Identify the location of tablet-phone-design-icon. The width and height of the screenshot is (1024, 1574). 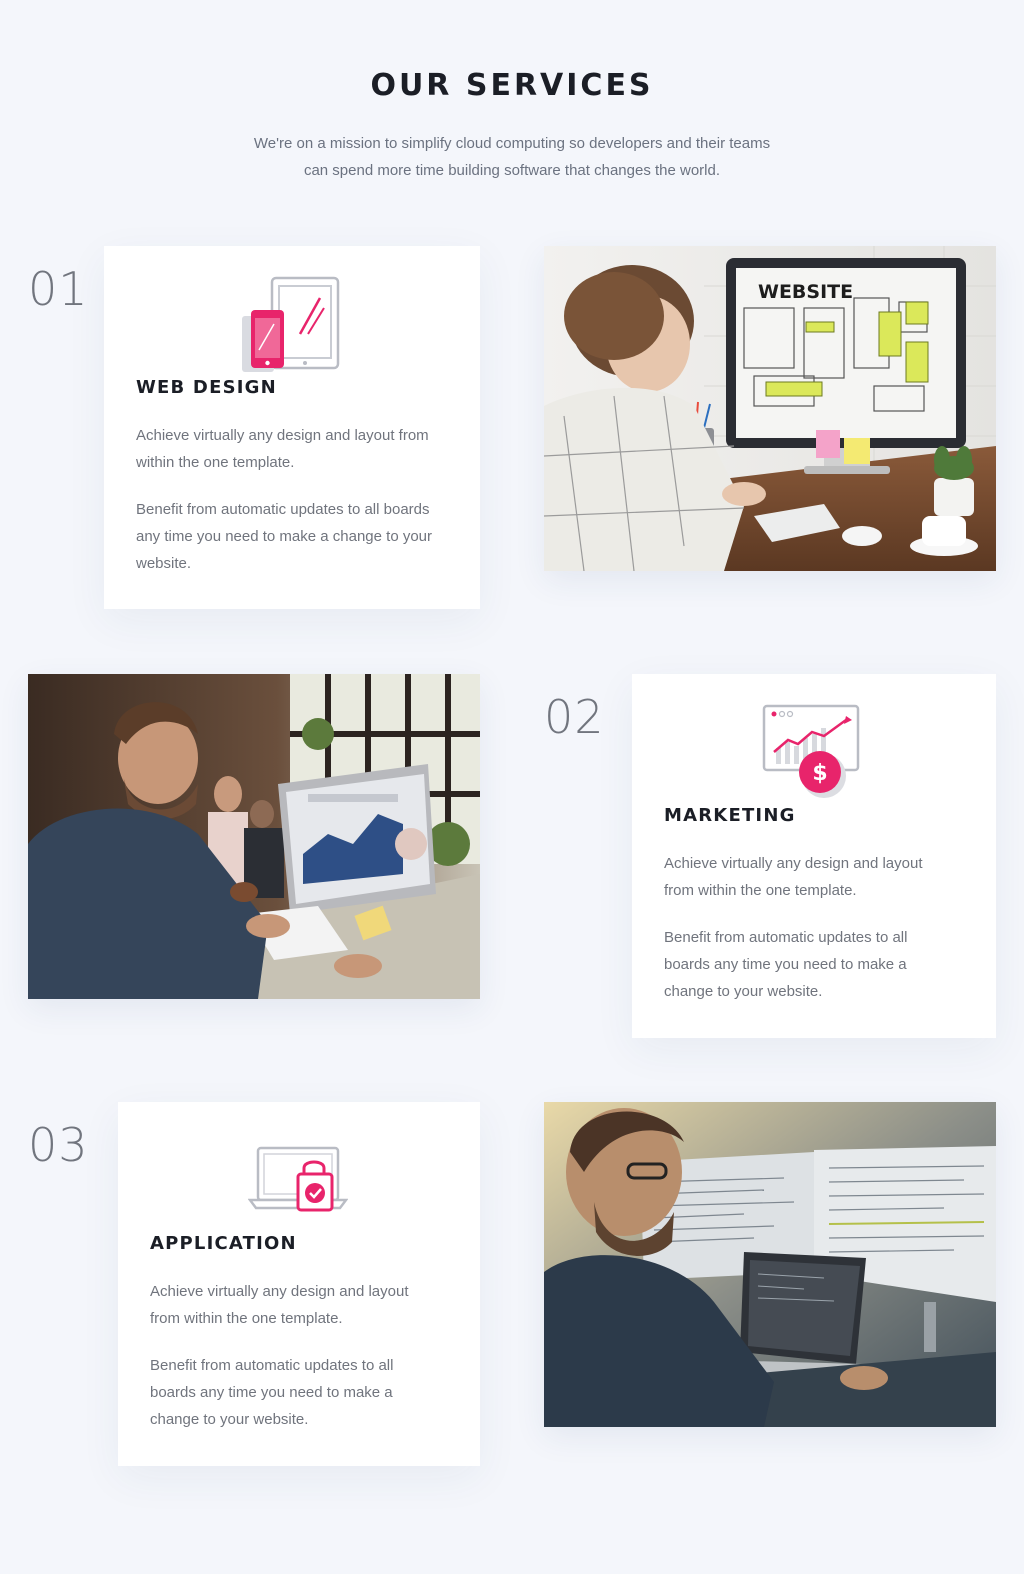
(292, 328).